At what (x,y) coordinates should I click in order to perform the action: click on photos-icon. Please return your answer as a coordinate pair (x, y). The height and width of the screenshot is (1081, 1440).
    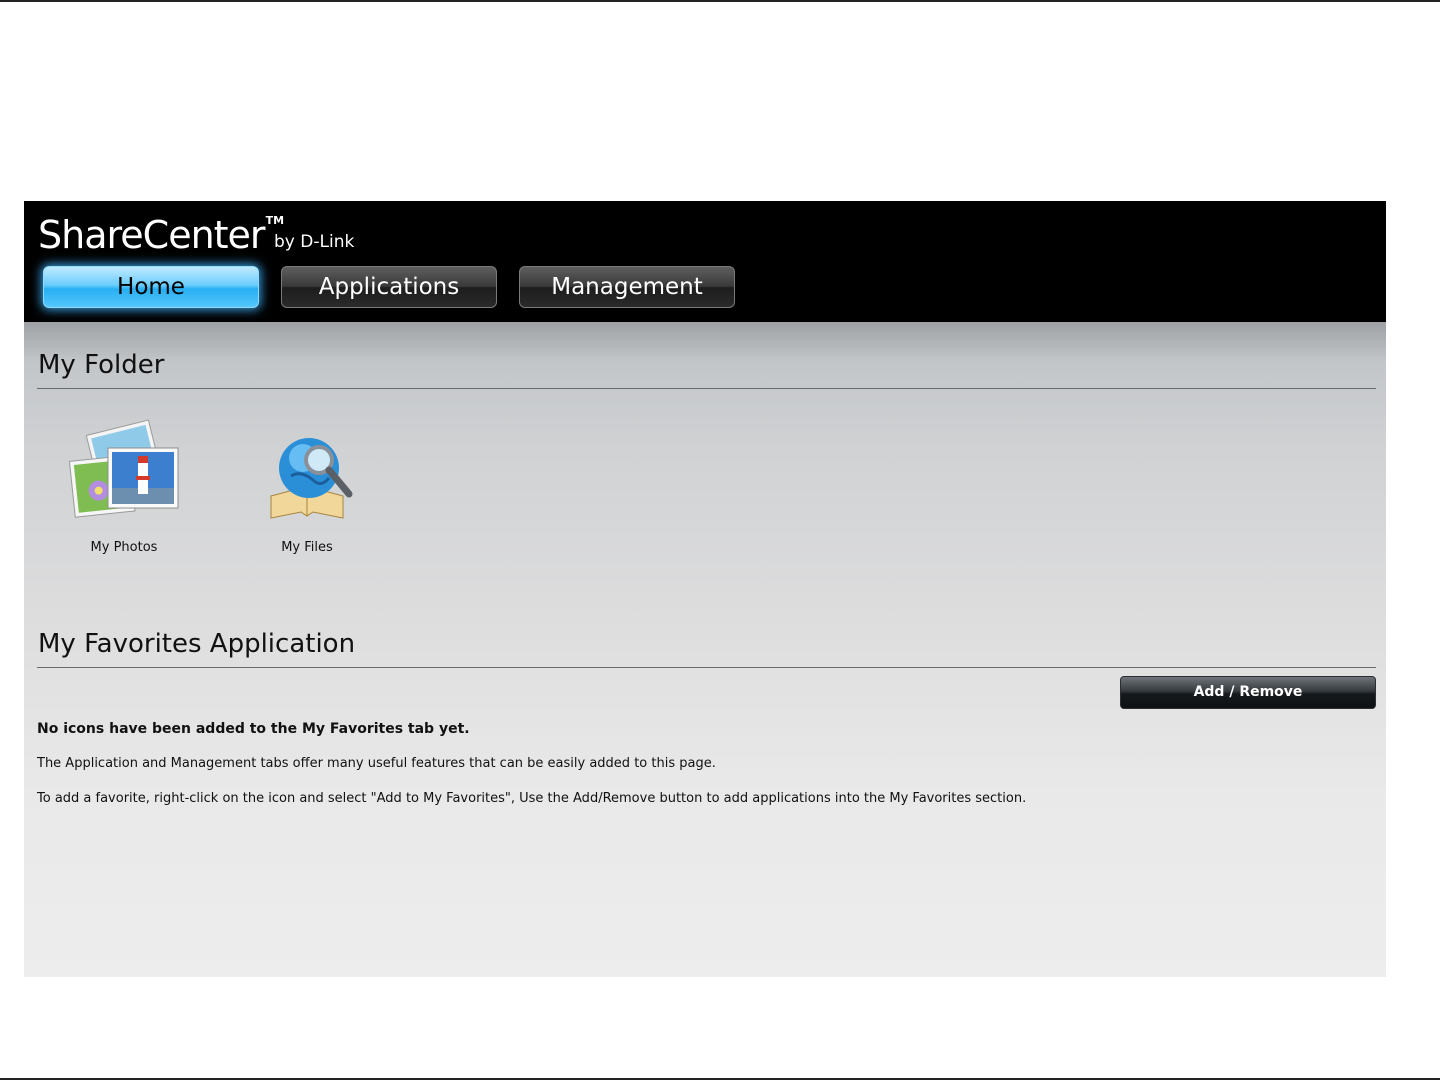
    Looking at the image, I should click on (123, 468).